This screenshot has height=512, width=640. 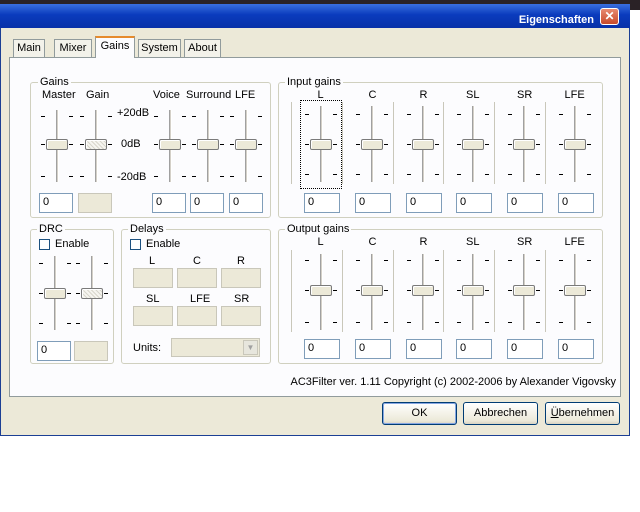 I want to click on cancel-button: Abbrechen, so click(x=500, y=413).